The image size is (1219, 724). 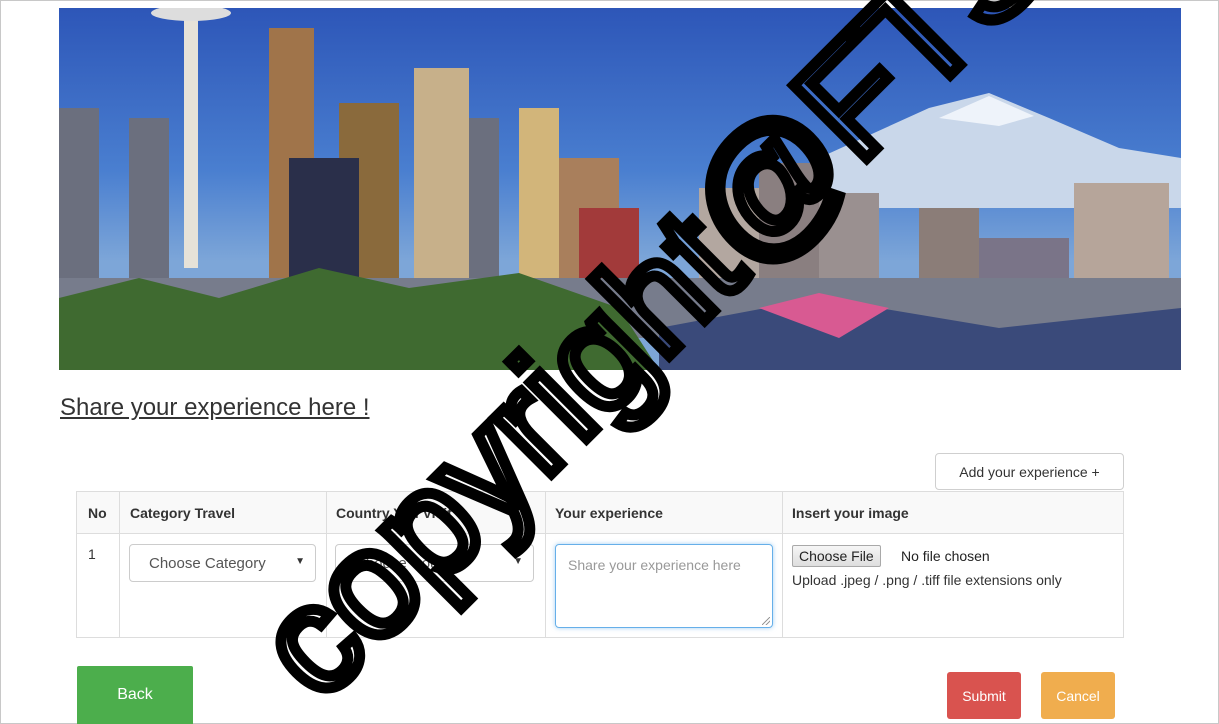 What do you see at coordinates (207, 563) in the screenshot?
I see `category-select-value: Choose Category` at bounding box center [207, 563].